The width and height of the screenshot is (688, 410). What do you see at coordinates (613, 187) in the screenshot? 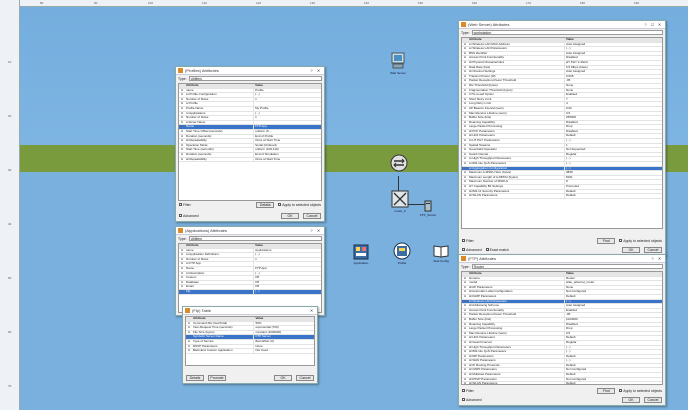
I see `attribute-value: Promoted` at bounding box center [613, 187].